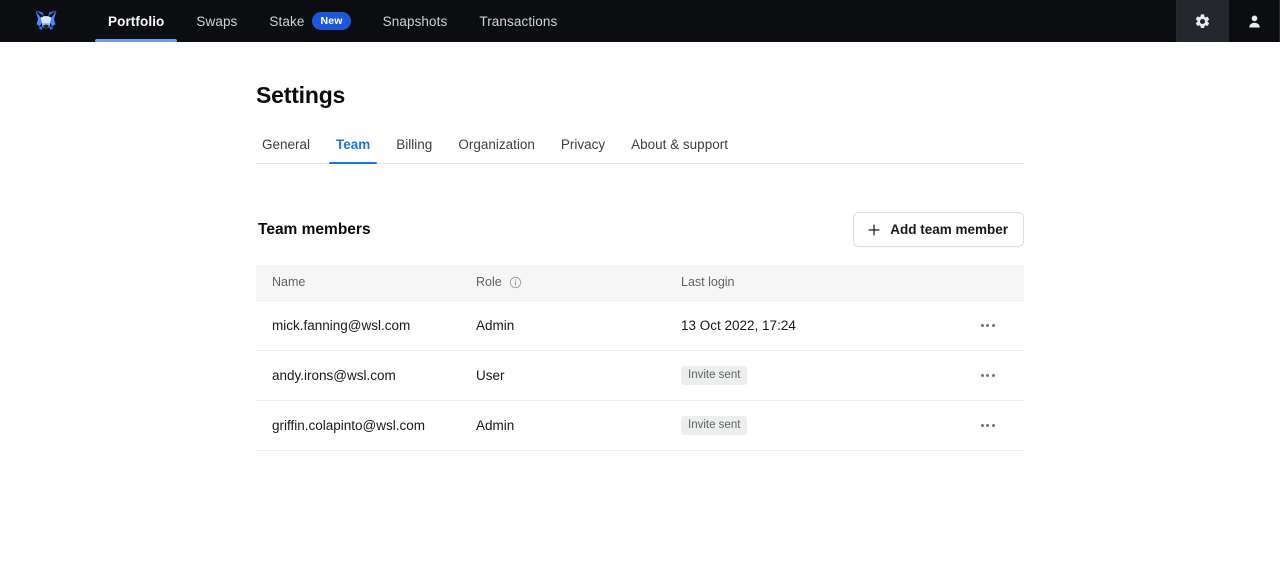  What do you see at coordinates (578, 283) in the screenshot?
I see `column-header-role: Role` at bounding box center [578, 283].